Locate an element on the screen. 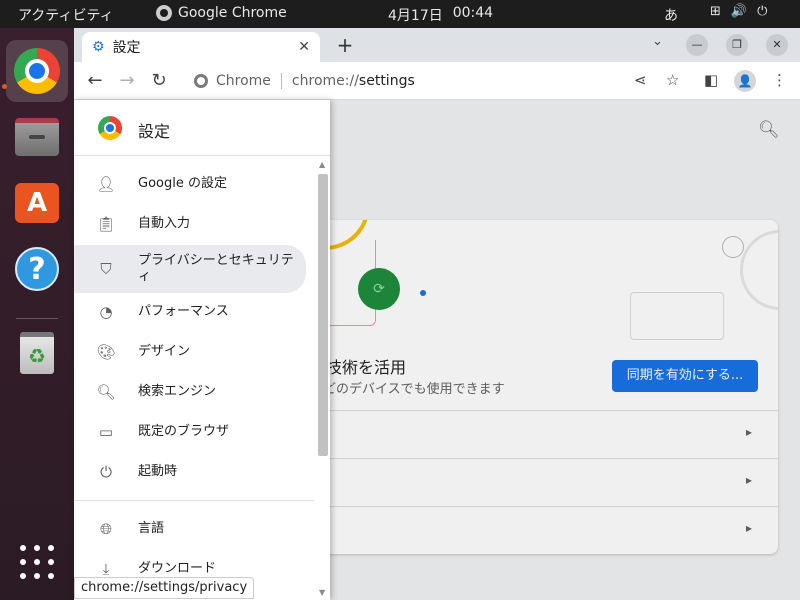 The height and width of the screenshot is (600, 800). close-window-button: ✕ is located at coordinates (777, 45).